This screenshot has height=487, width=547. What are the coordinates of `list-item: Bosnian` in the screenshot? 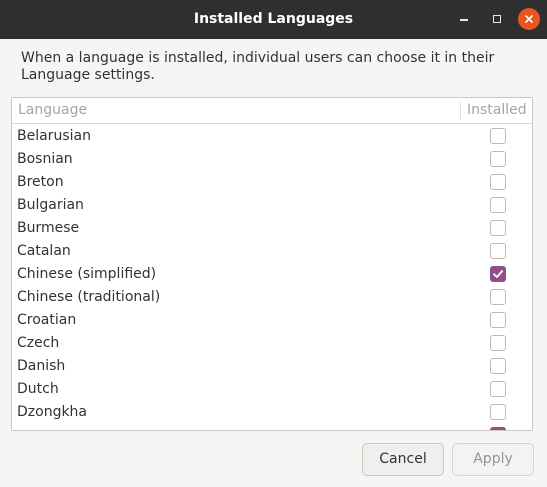 It's located at (272, 159).